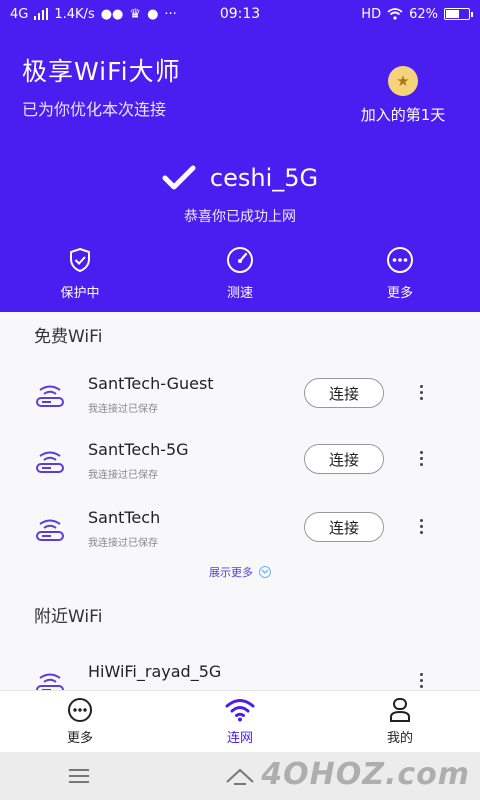 This screenshot has width=480, height=800. I want to click on watermark: 4OHOZ.com, so click(365, 774).